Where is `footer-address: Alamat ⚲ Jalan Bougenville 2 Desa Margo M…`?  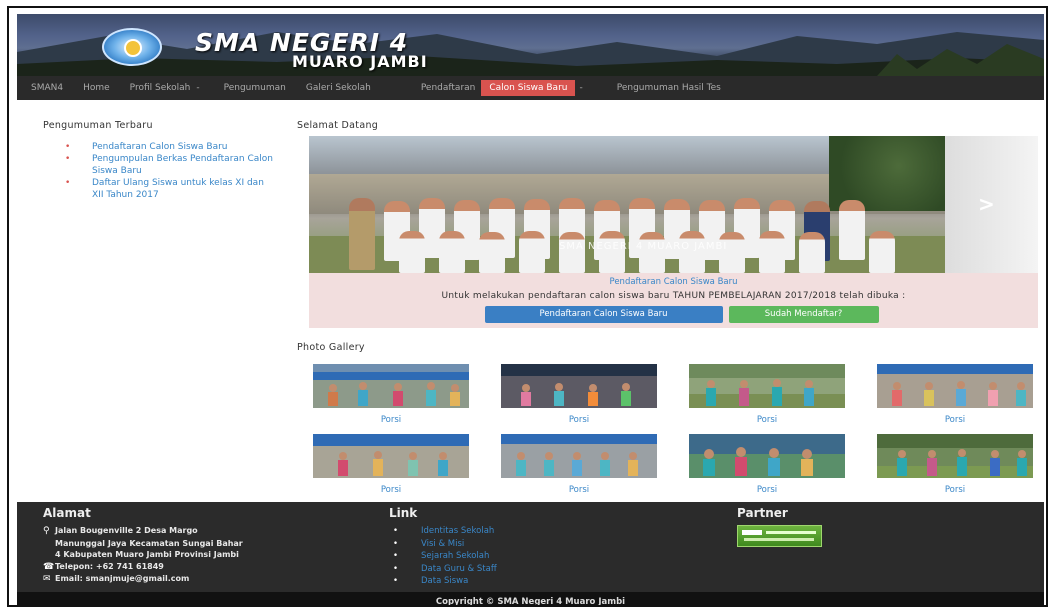 footer-address: Alamat ⚲ Jalan Bougenville 2 Desa Margo M… is located at coordinates (208, 546).